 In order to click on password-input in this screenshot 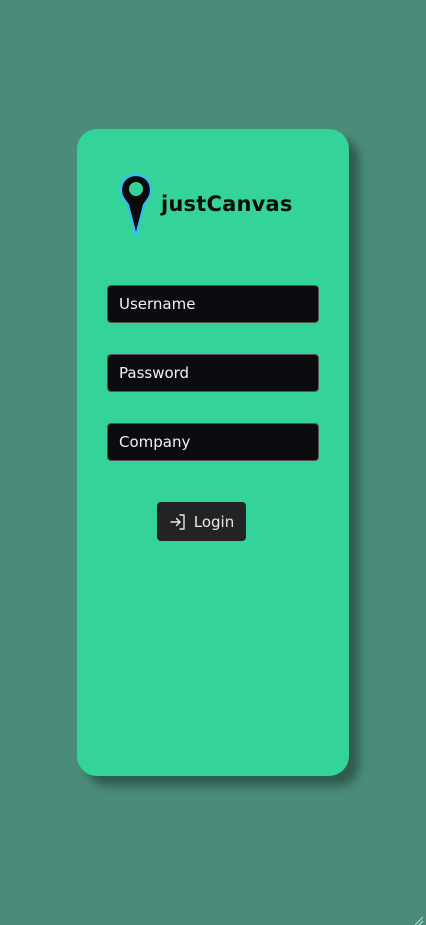, I will do `click(213, 373)`.